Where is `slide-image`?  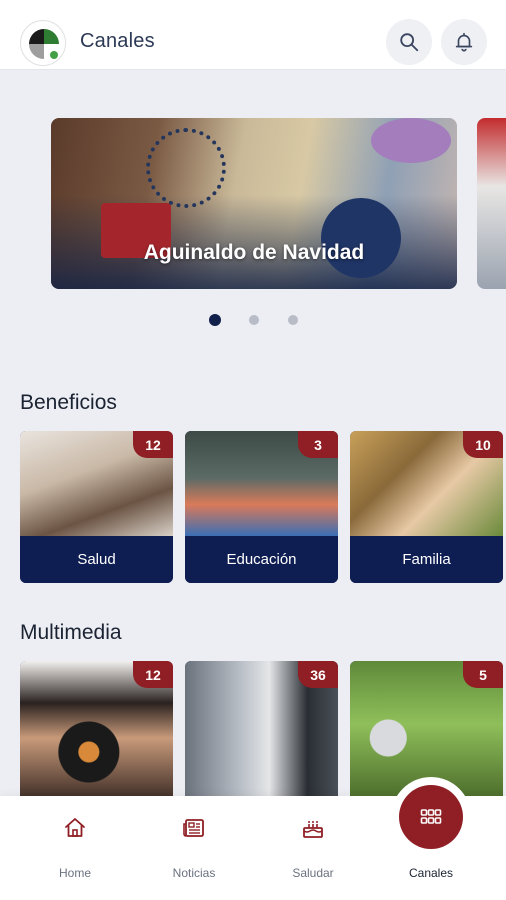
slide-image is located at coordinates (491, 203).